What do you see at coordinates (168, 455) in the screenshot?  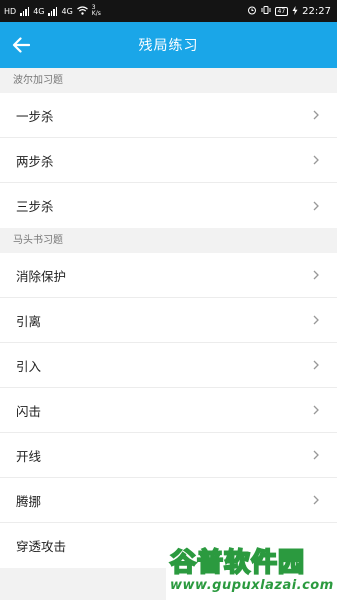 I see `list-item-line-opening: 开线` at bounding box center [168, 455].